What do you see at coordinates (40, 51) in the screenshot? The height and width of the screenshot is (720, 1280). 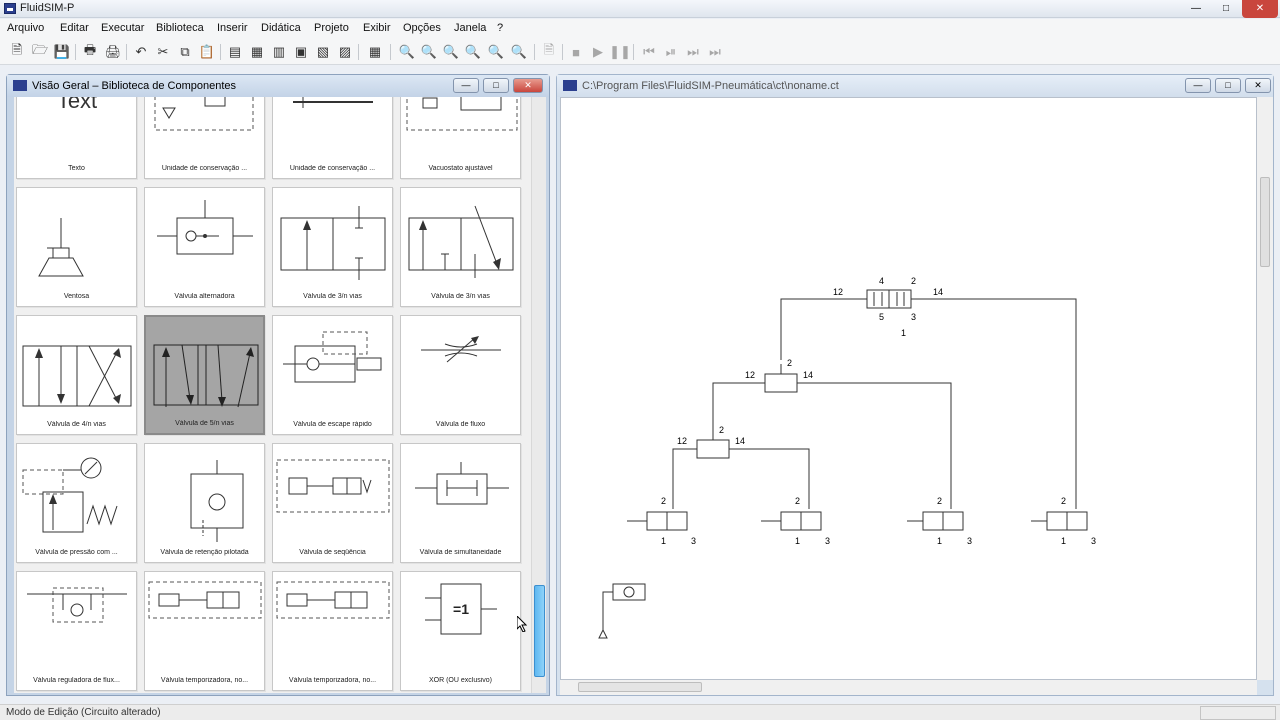 I see `open-folder-icon: 🗁` at bounding box center [40, 51].